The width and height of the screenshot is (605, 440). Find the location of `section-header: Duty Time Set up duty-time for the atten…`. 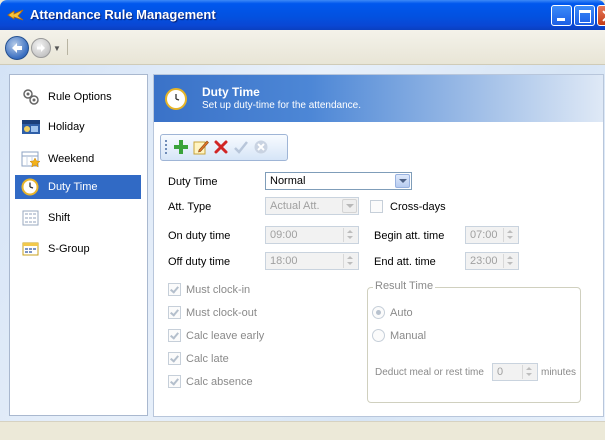

section-header: Duty Time Set up duty-time for the atten… is located at coordinates (378, 98).